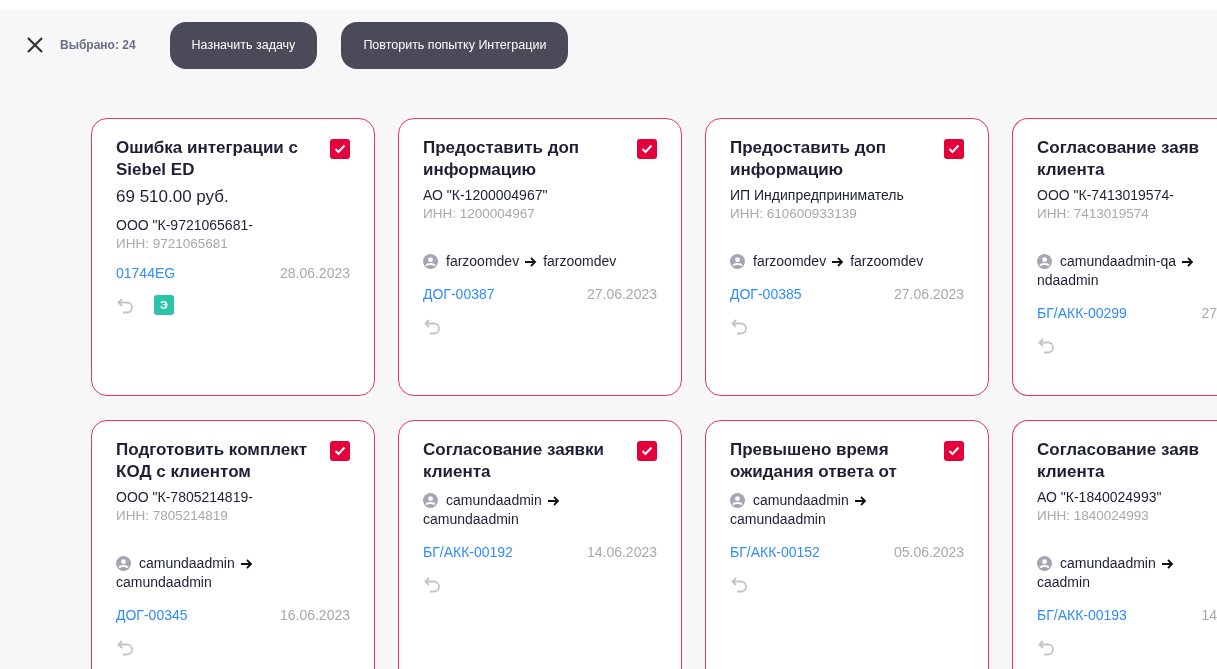 The height and width of the screenshot is (669, 1217). What do you see at coordinates (1093, 515) in the screenshot?
I see `inn-number: ИНН: 1840024993` at bounding box center [1093, 515].